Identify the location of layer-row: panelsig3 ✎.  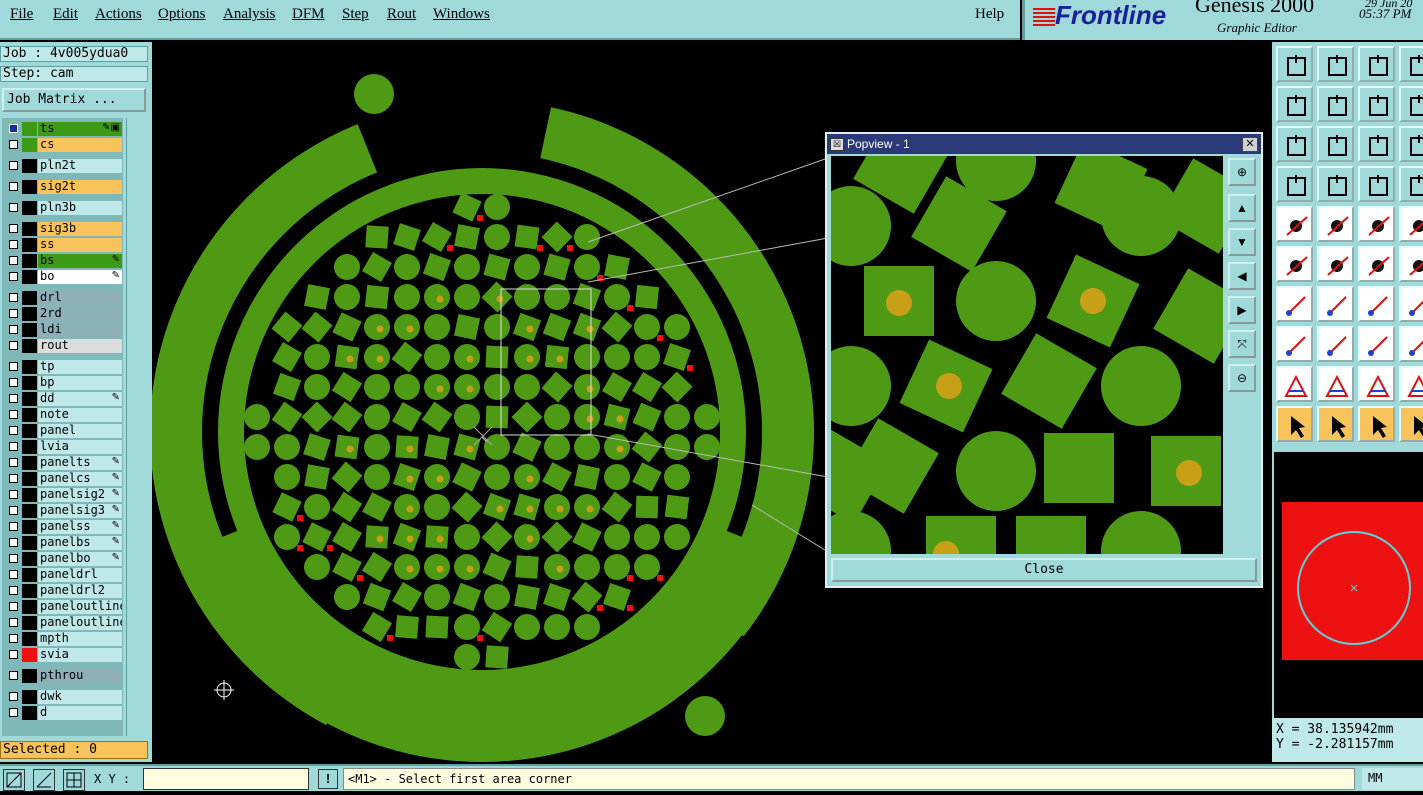
(63, 511).